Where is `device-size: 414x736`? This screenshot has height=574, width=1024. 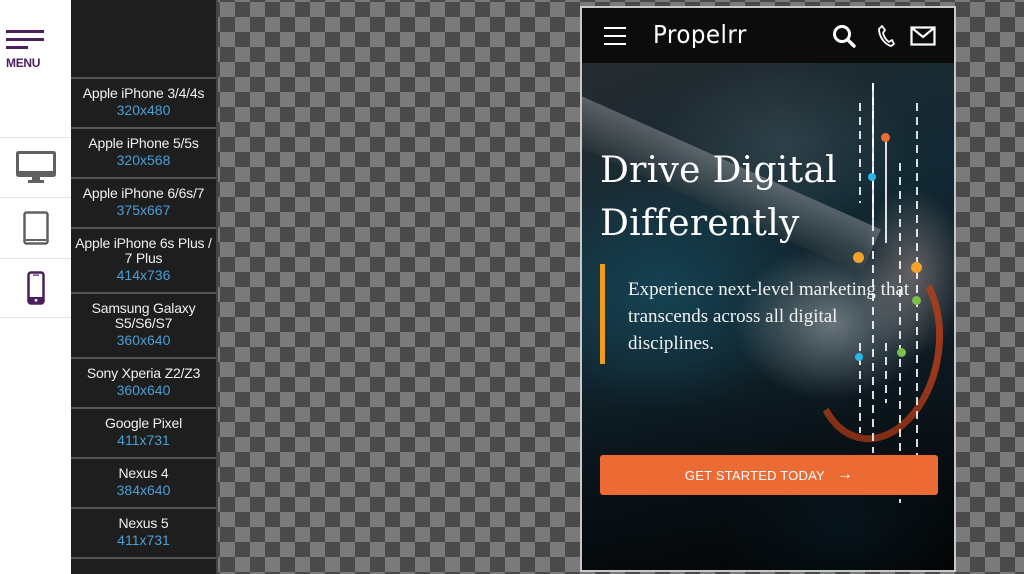 device-size: 414x736 is located at coordinates (143, 275).